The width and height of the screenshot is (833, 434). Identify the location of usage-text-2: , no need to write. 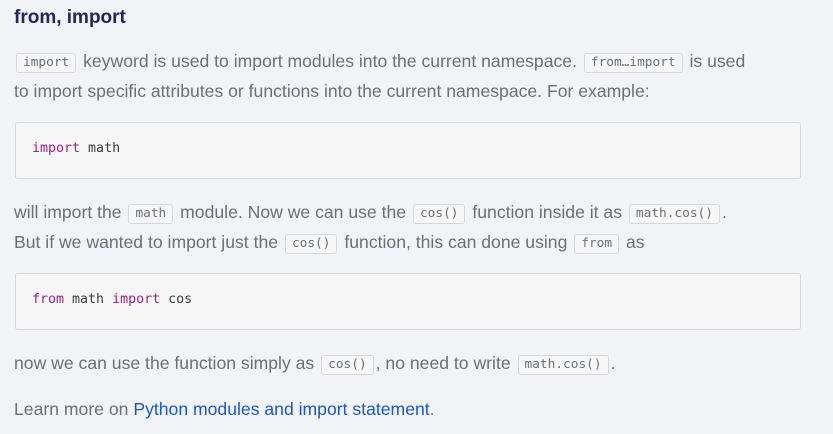
(445, 363).